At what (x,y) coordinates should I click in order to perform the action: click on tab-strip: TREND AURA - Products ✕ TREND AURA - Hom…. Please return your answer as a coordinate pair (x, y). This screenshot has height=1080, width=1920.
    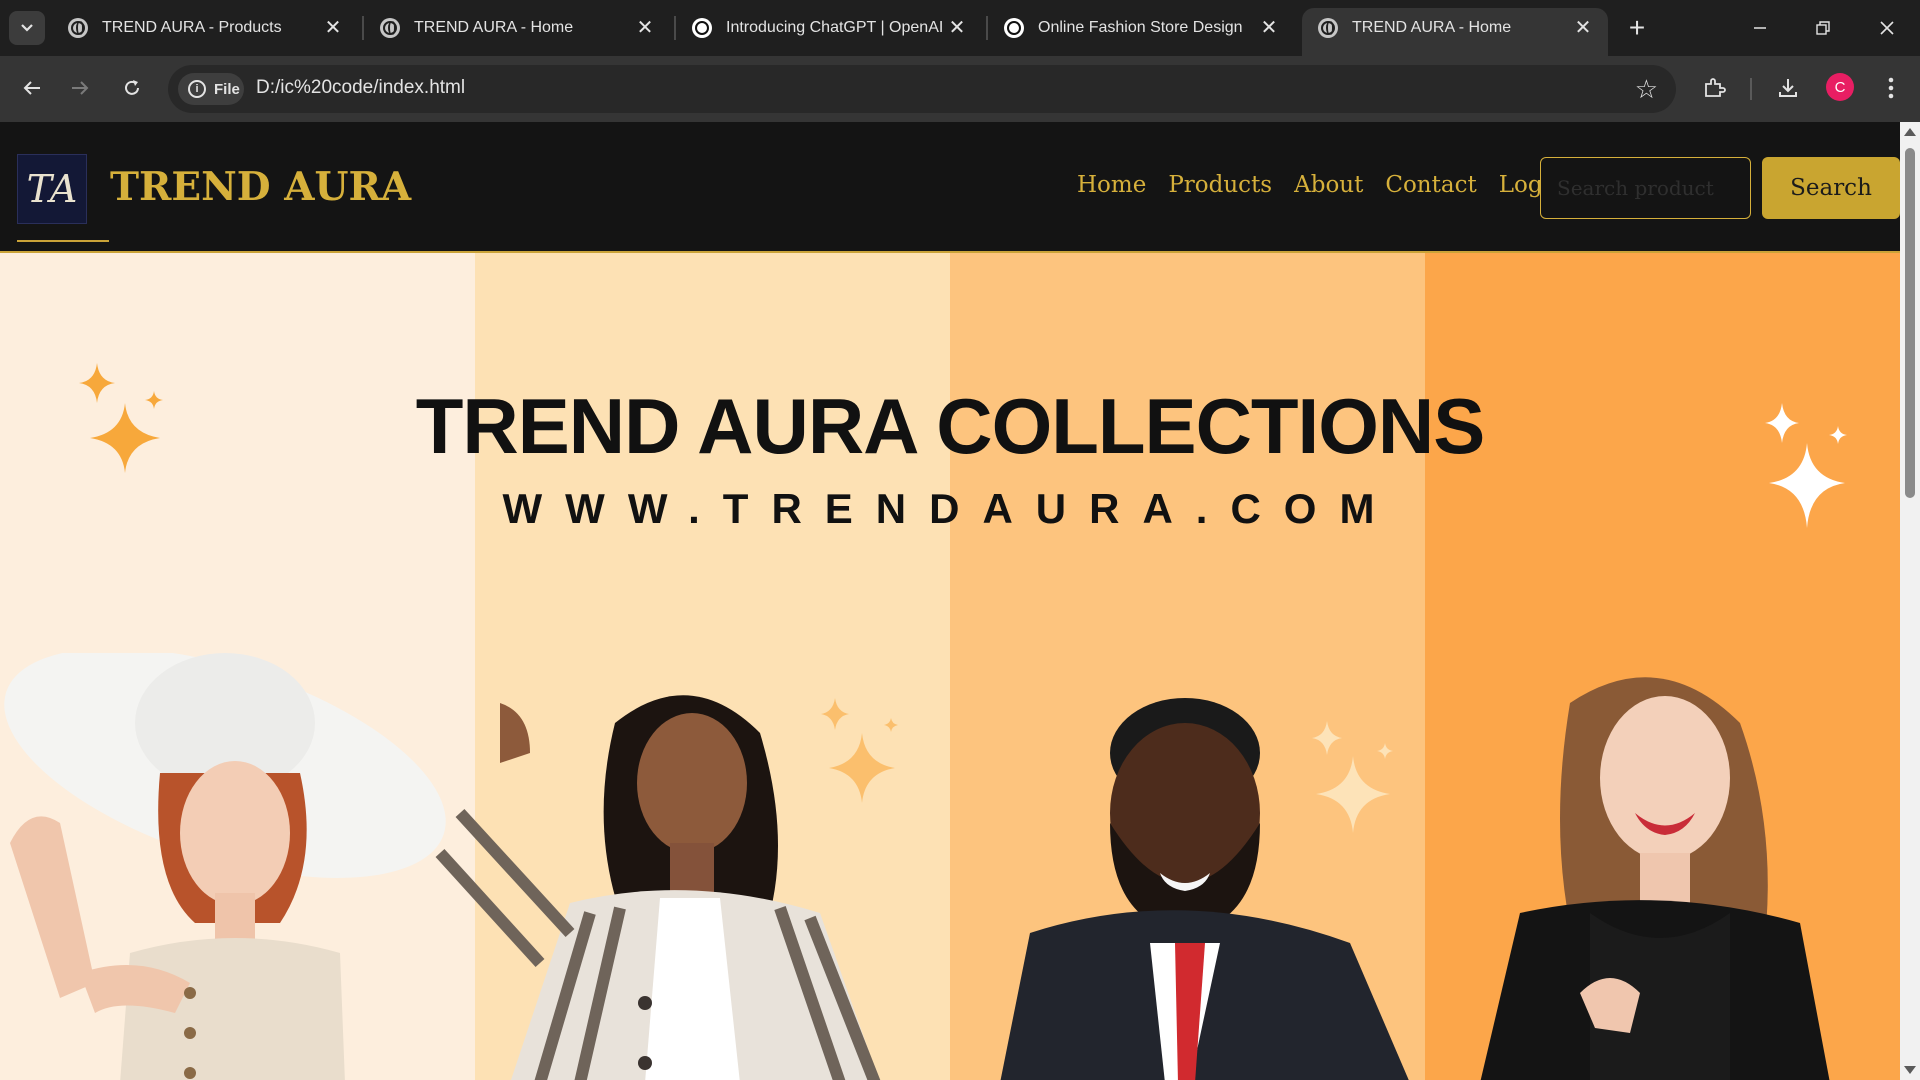
    Looking at the image, I should click on (960, 28).